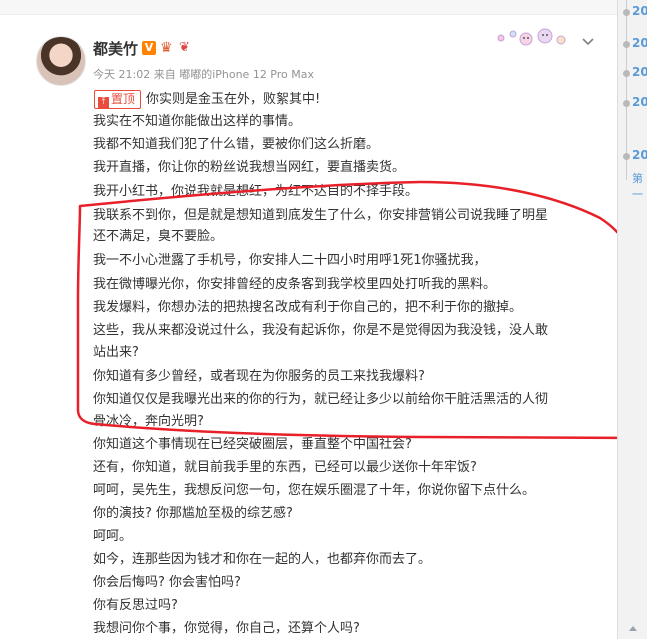 The image size is (647, 639). What do you see at coordinates (149, 48) in the screenshot?
I see `v-badge-icon: V` at bounding box center [149, 48].